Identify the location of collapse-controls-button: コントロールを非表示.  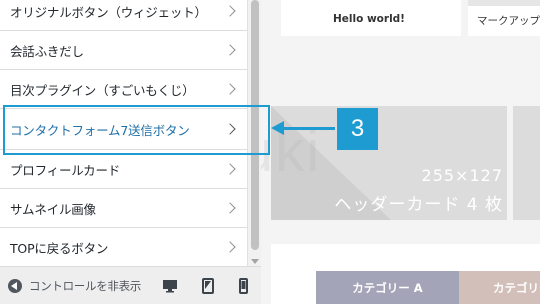
(70, 285).